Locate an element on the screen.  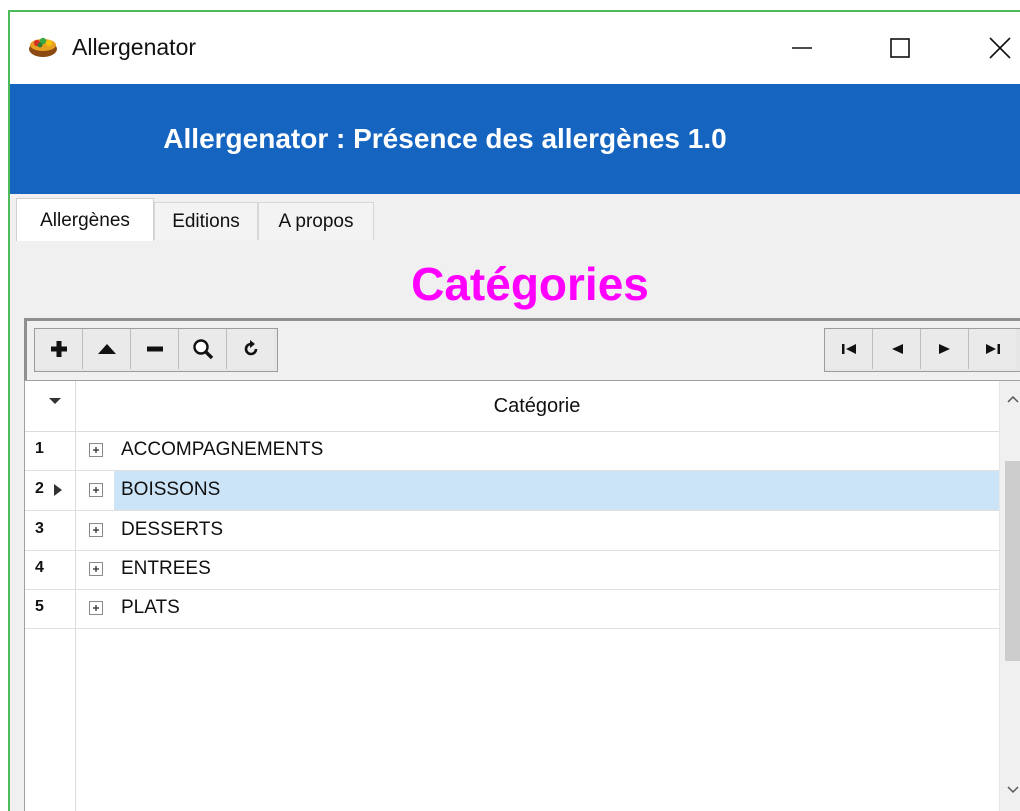
prev-icon is located at coordinates (897, 349).